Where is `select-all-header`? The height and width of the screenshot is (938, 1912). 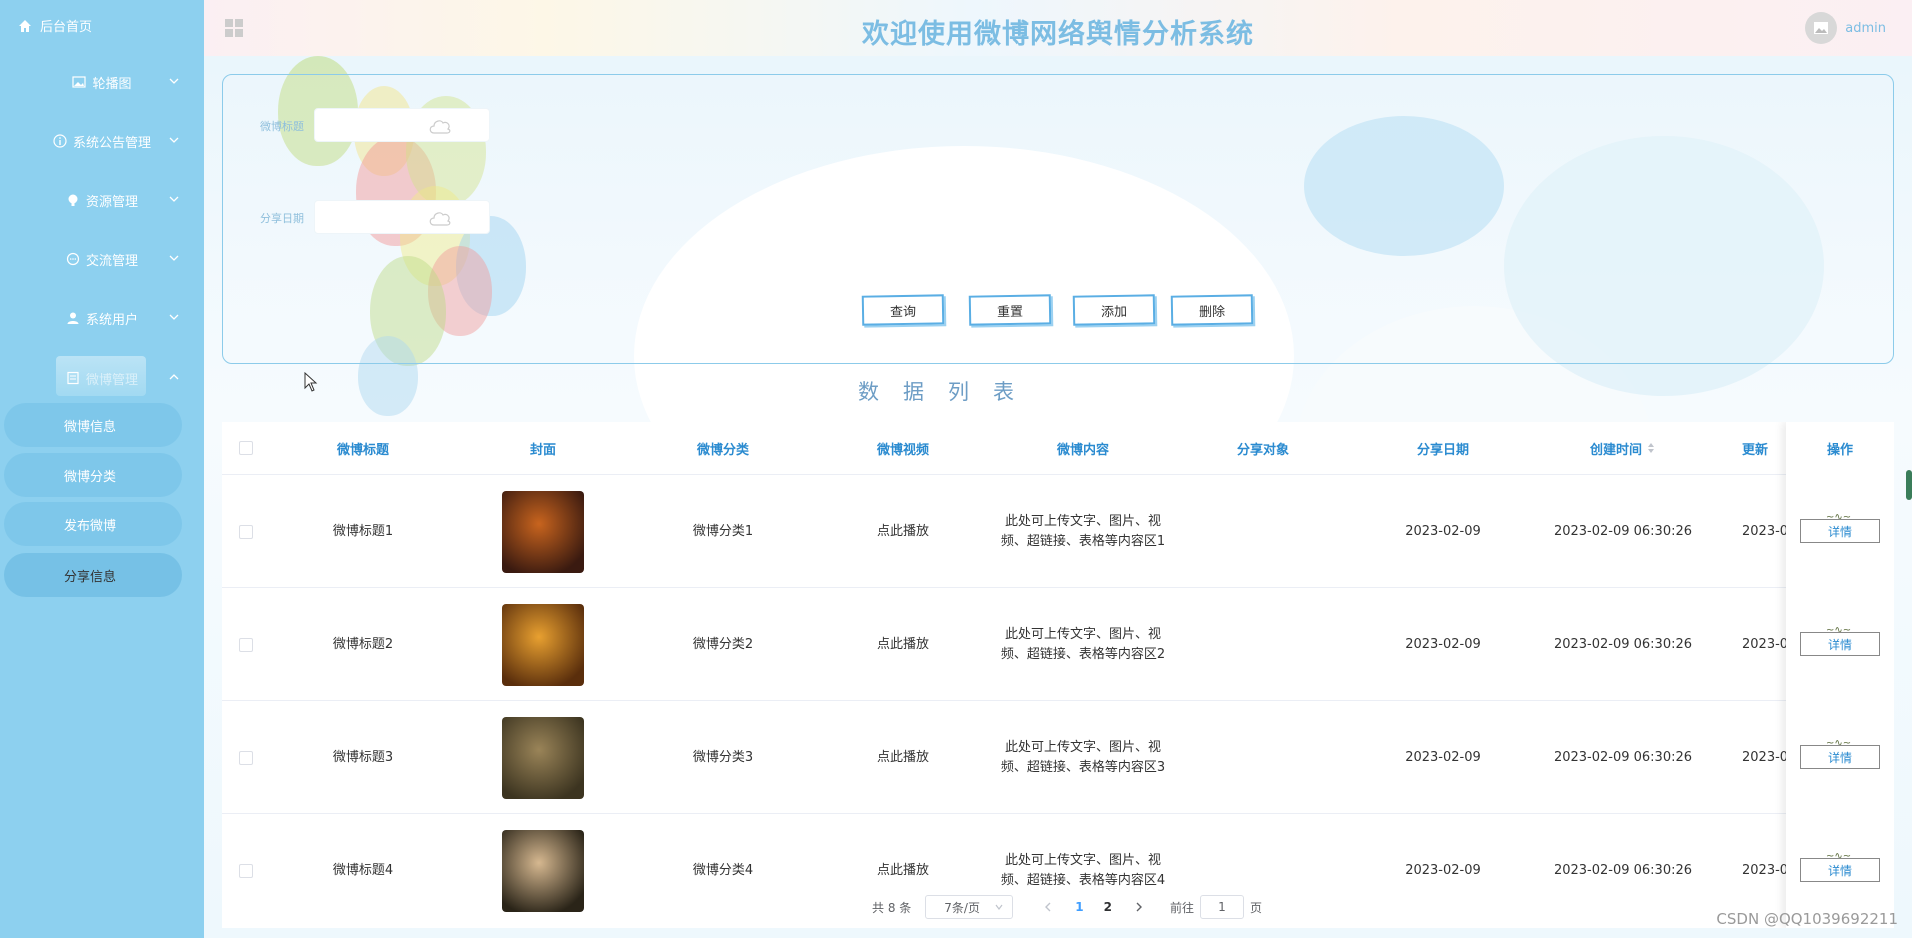 select-all-header is located at coordinates (246, 448).